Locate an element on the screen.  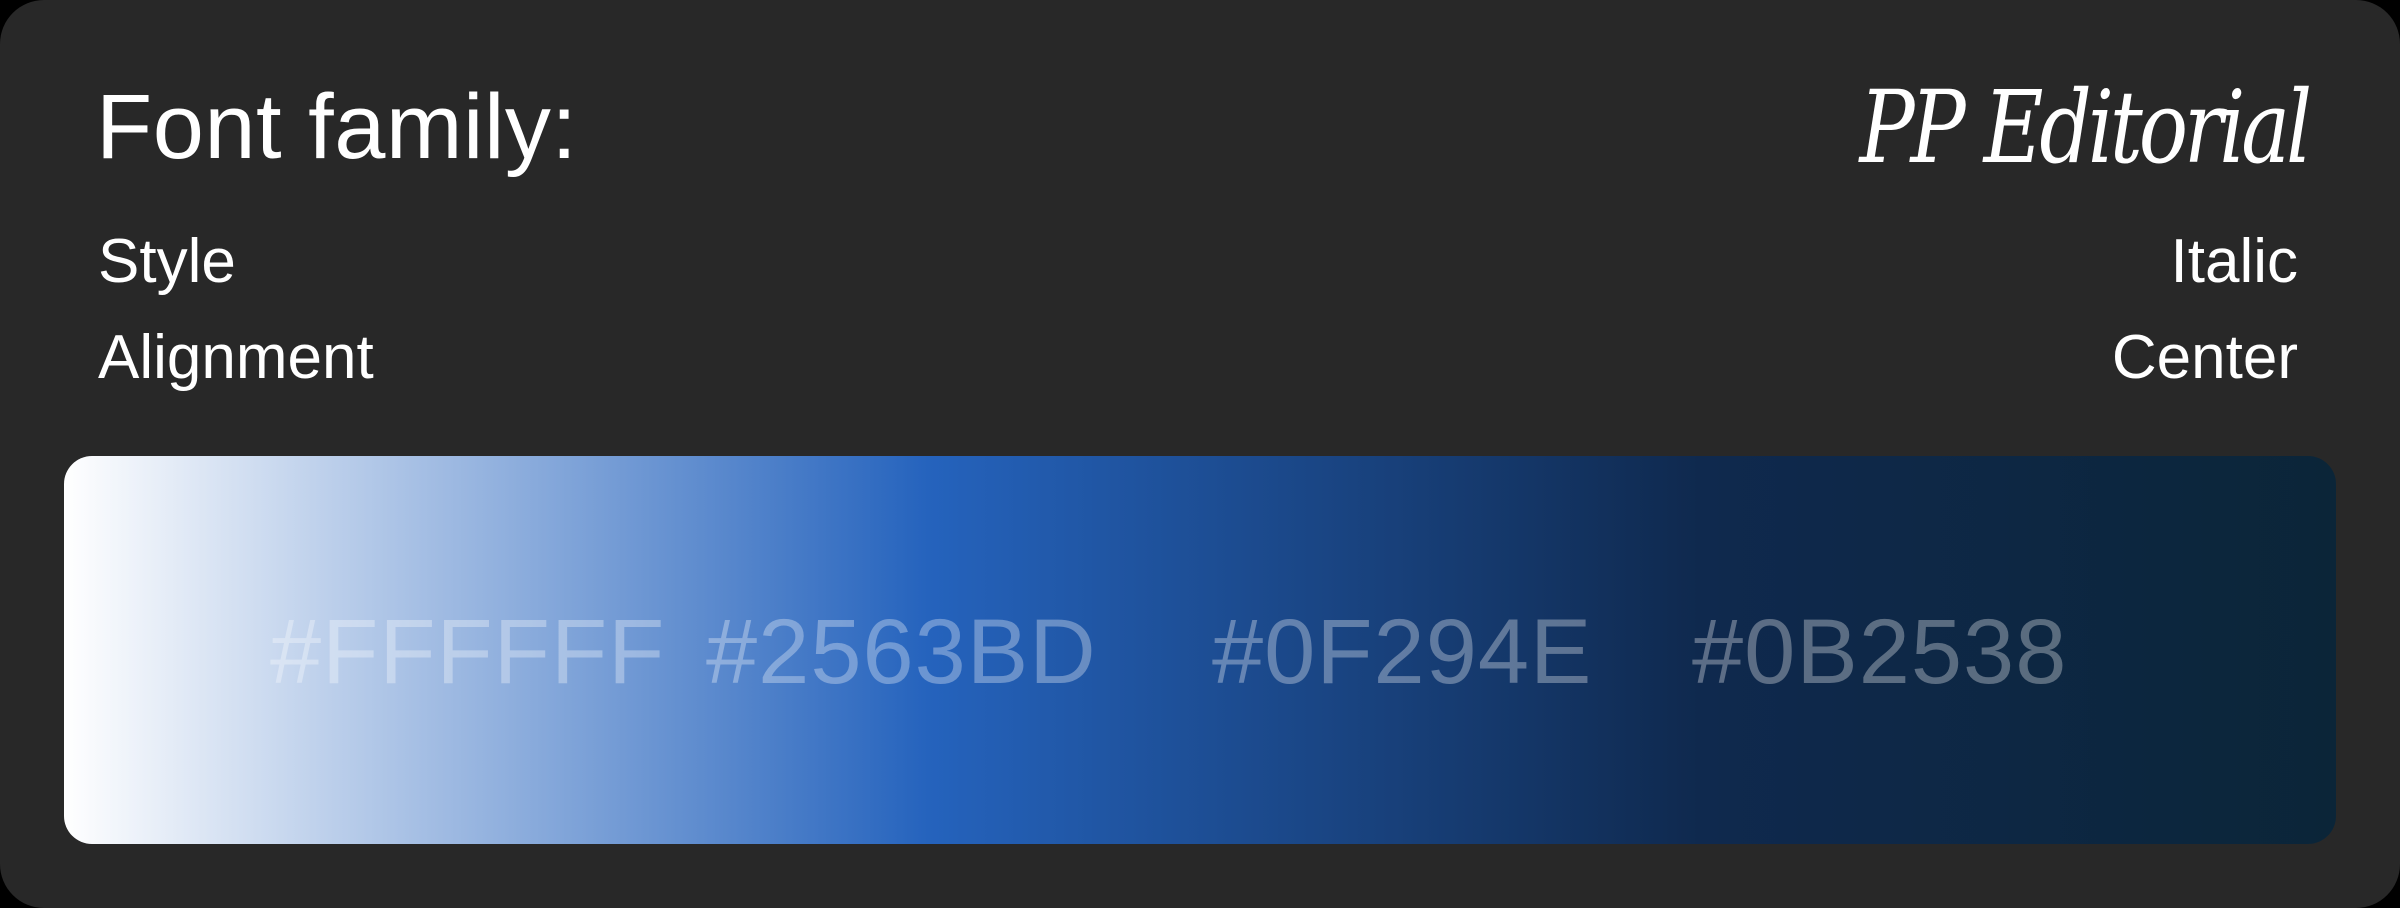
style-label: Style is located at coordinates (167, 261).